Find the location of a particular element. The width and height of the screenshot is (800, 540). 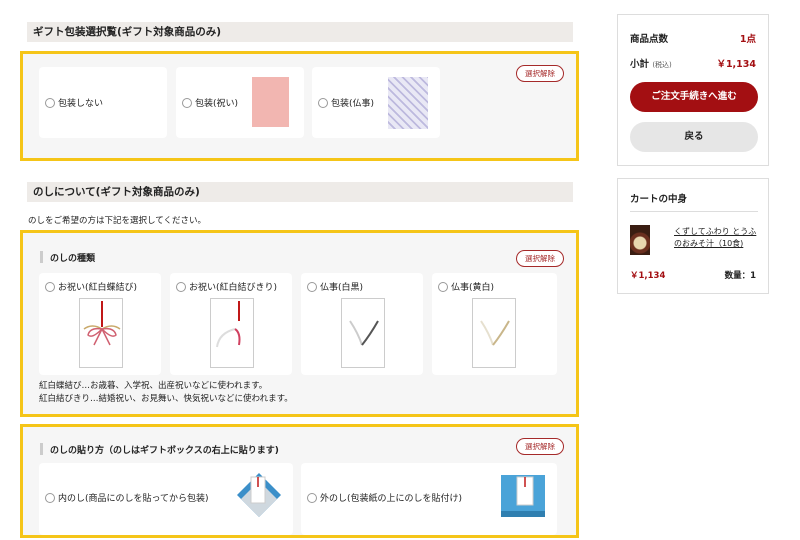

tax-included-label: (税込) is located at coordinates (662, 65).